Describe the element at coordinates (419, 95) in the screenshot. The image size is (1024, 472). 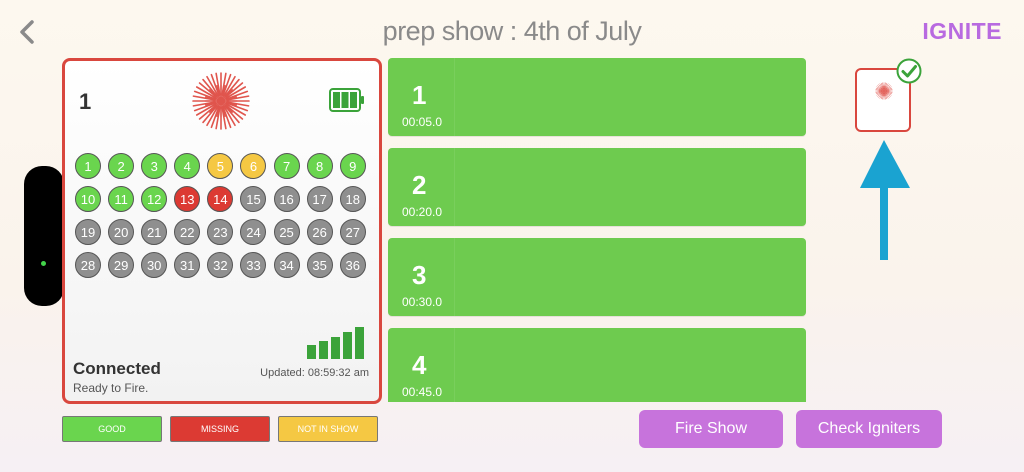
I see `cue-number: 1` at that location.